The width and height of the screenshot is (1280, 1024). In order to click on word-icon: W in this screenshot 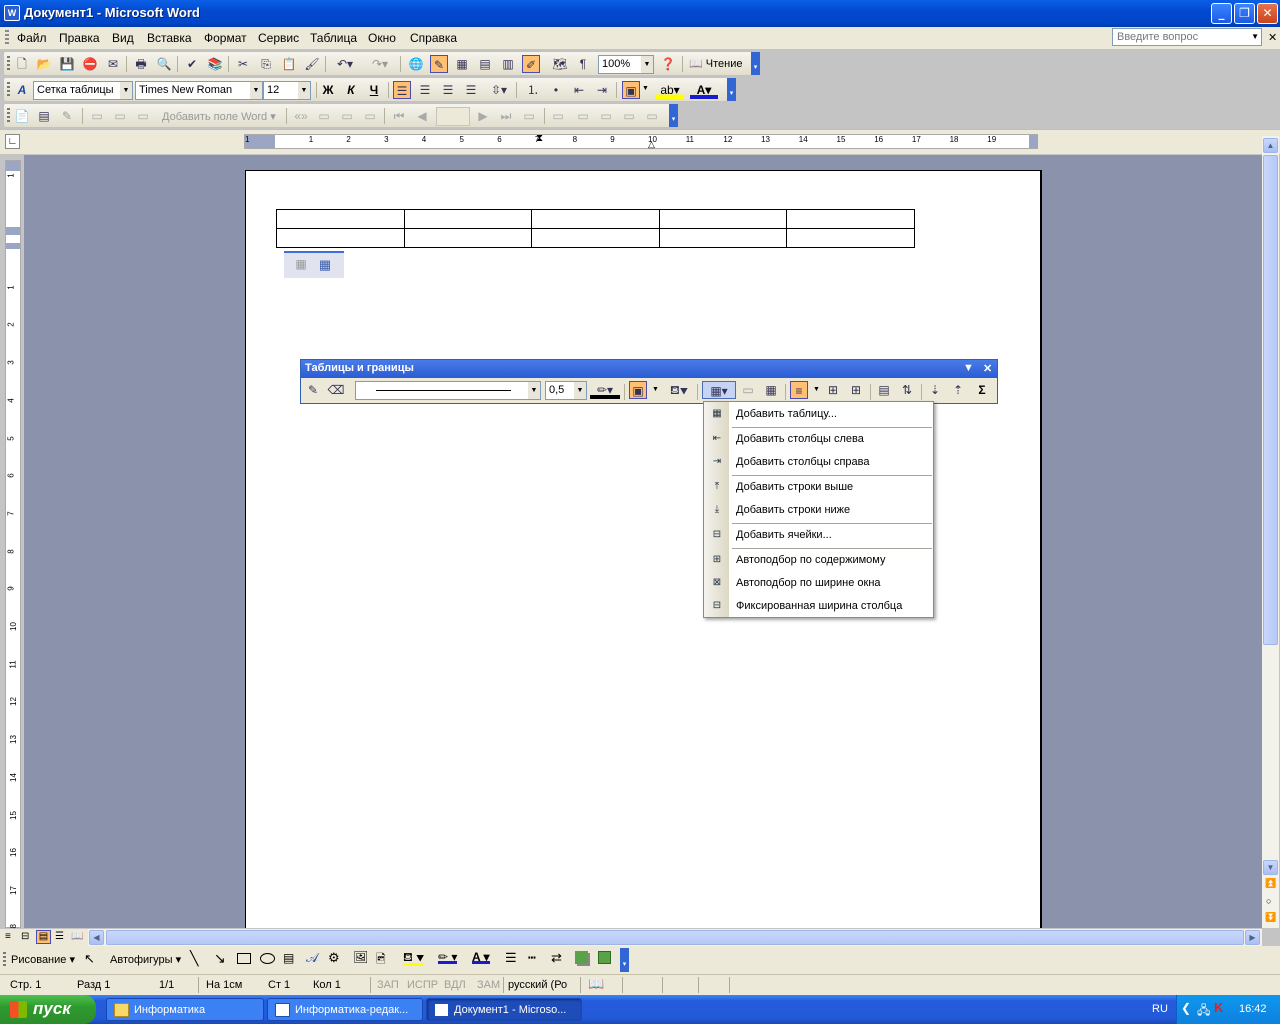, I will do `click(12, 13)`.